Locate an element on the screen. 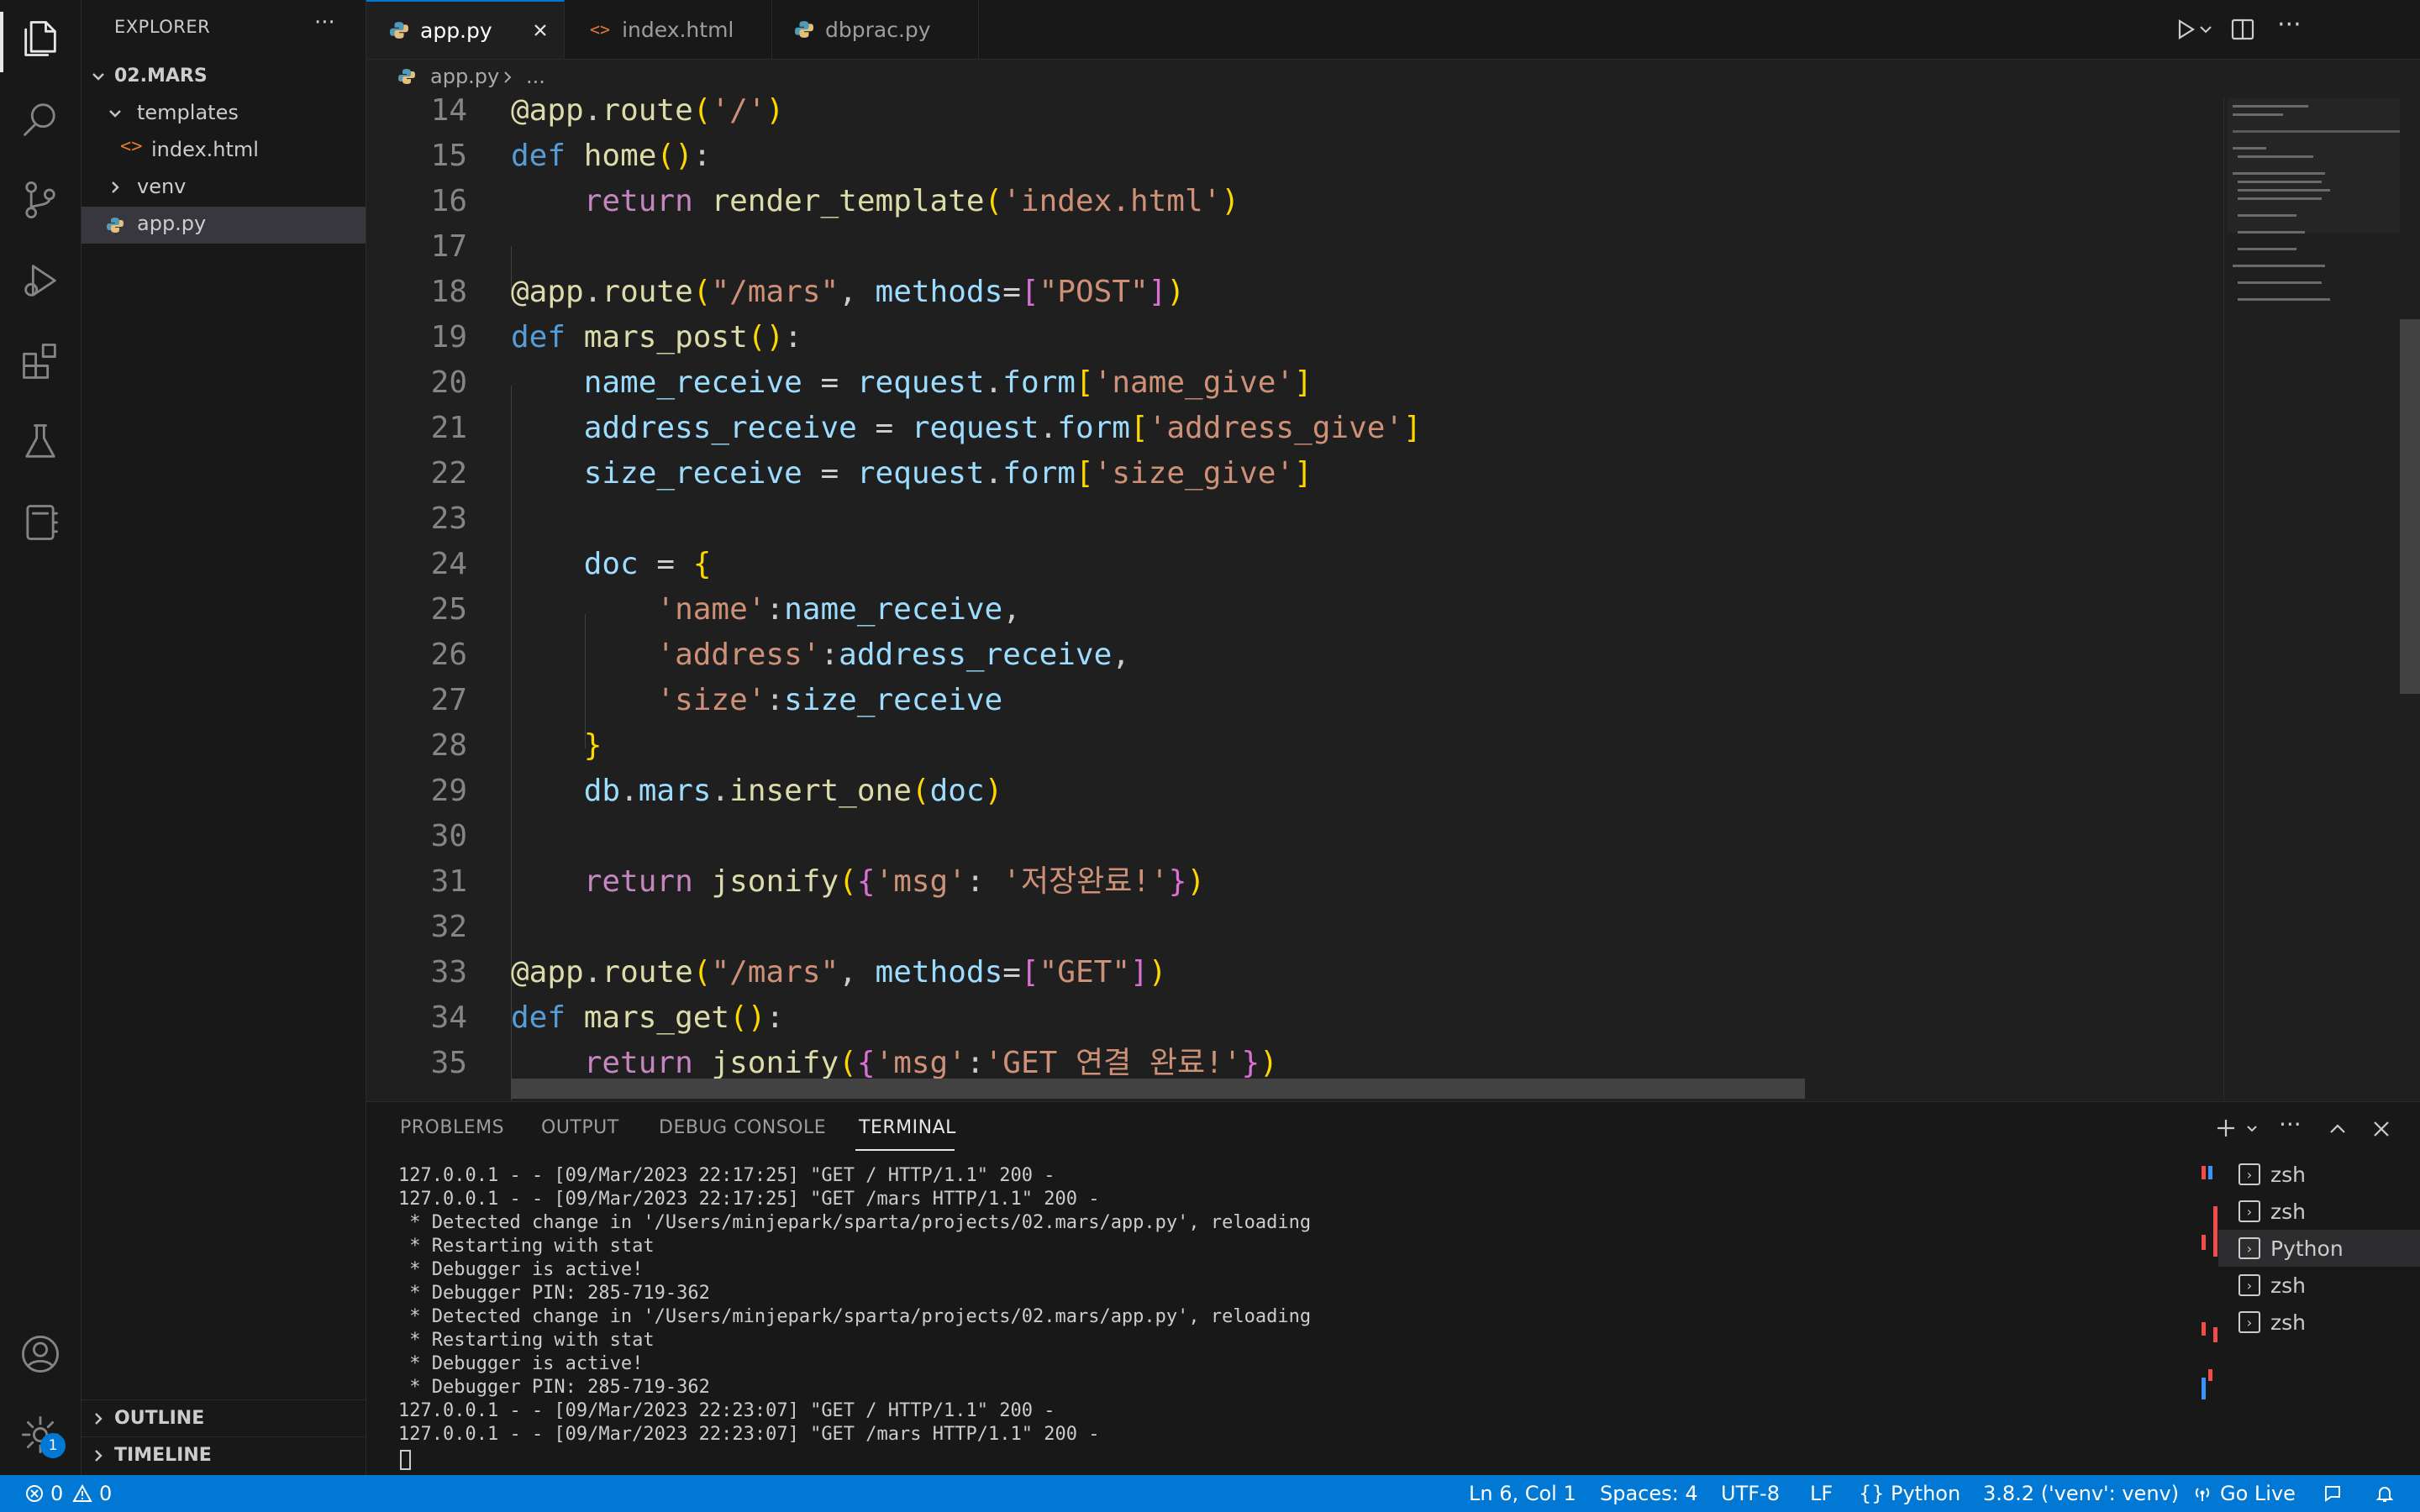 Image resolution: width=2420 pixels, height=1512 pixels. terminal-label: Python is located at coordinates (2307, 1248).